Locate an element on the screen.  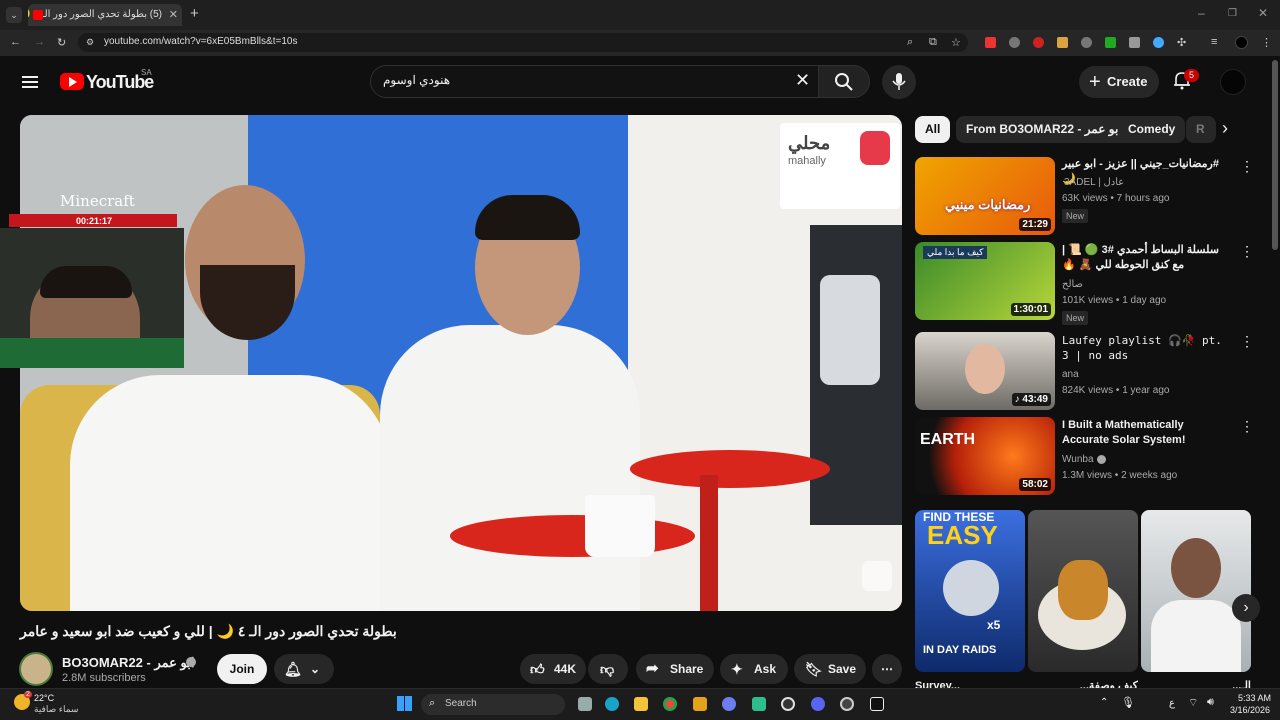
chip-all: All is located at coordinates (933, 129).